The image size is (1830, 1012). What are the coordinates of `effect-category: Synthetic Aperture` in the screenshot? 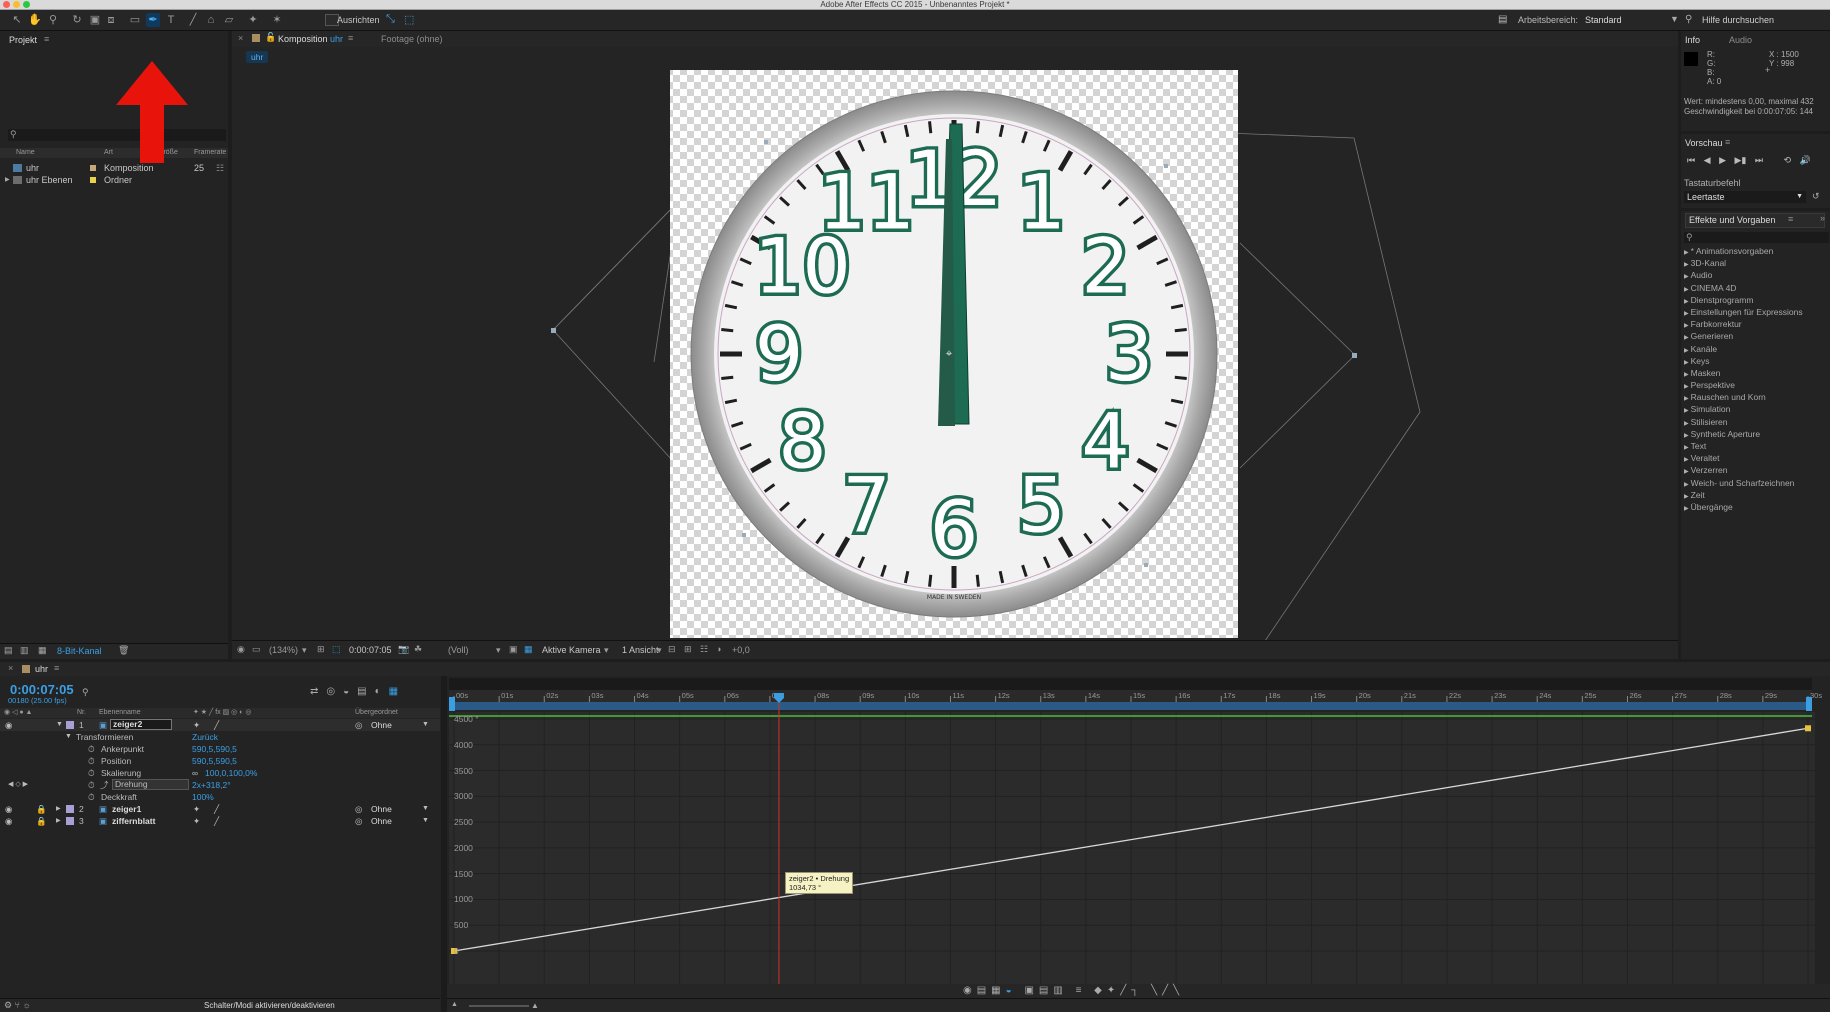 It's located at (1756, 434).